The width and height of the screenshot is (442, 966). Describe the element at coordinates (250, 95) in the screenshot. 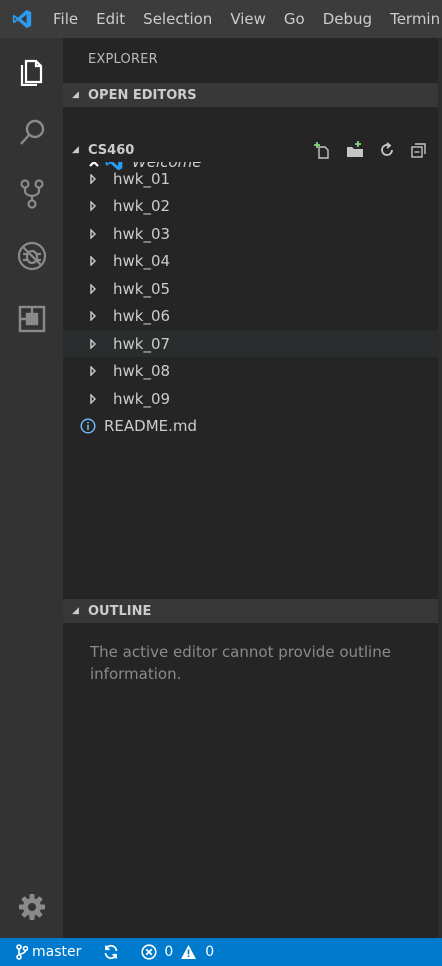

I see `open-editors-header: ◢ OPEN EDITORS` at that location.